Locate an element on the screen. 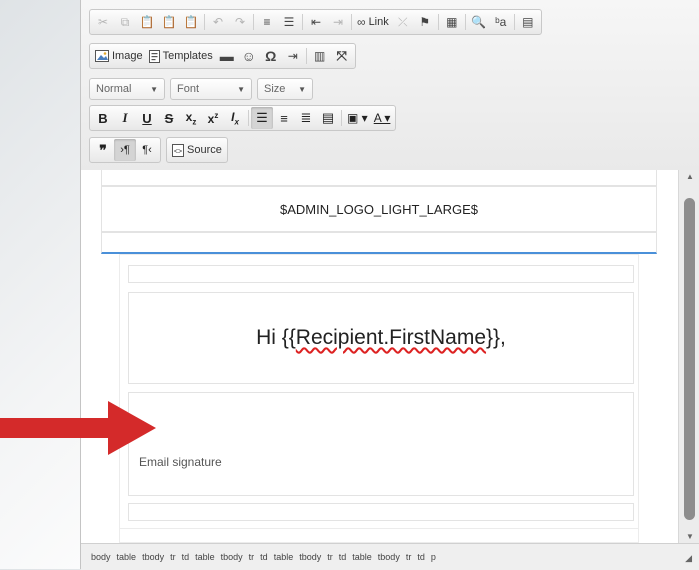 This screenshot has width=699, height=570. element-path-item: p is located at coordinates (433, 557).